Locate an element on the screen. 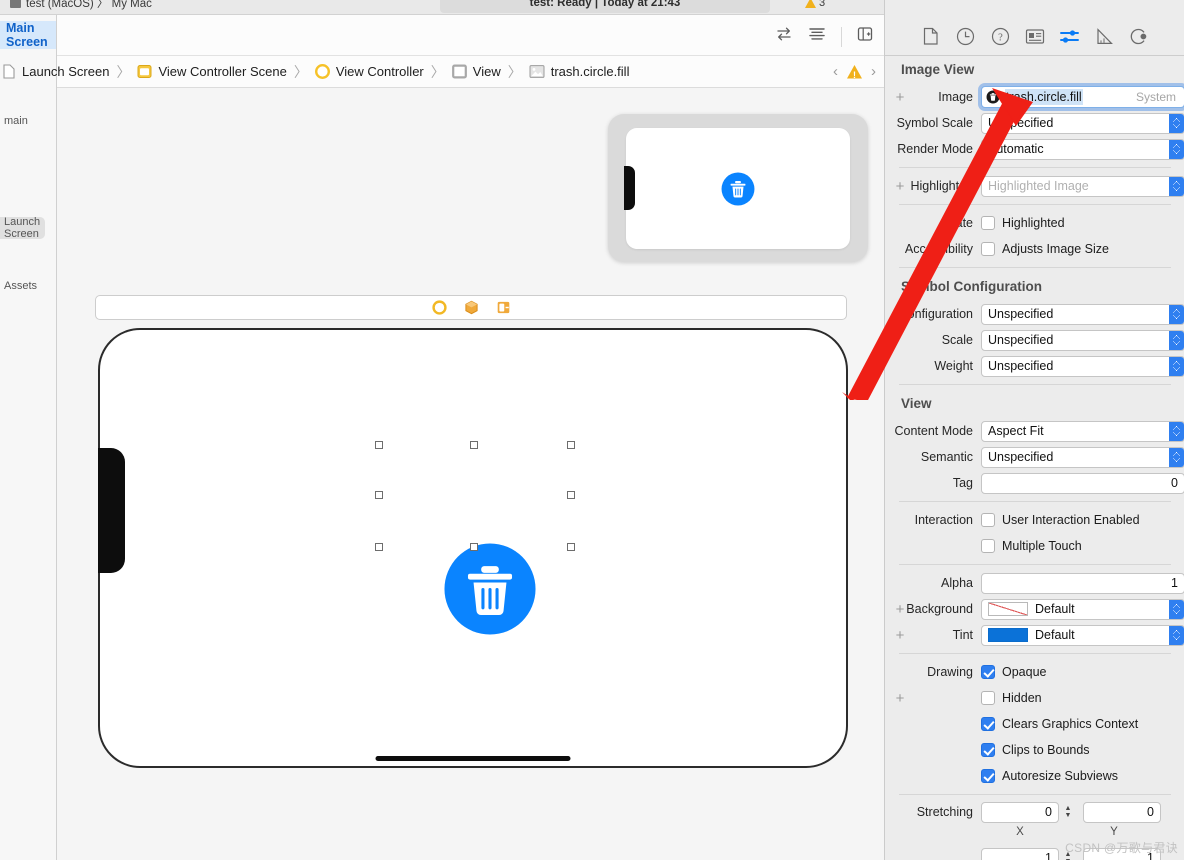 The width and height of the screenshot is (1184, 860). background-color-swatch is located at coordinates (1008, 609).